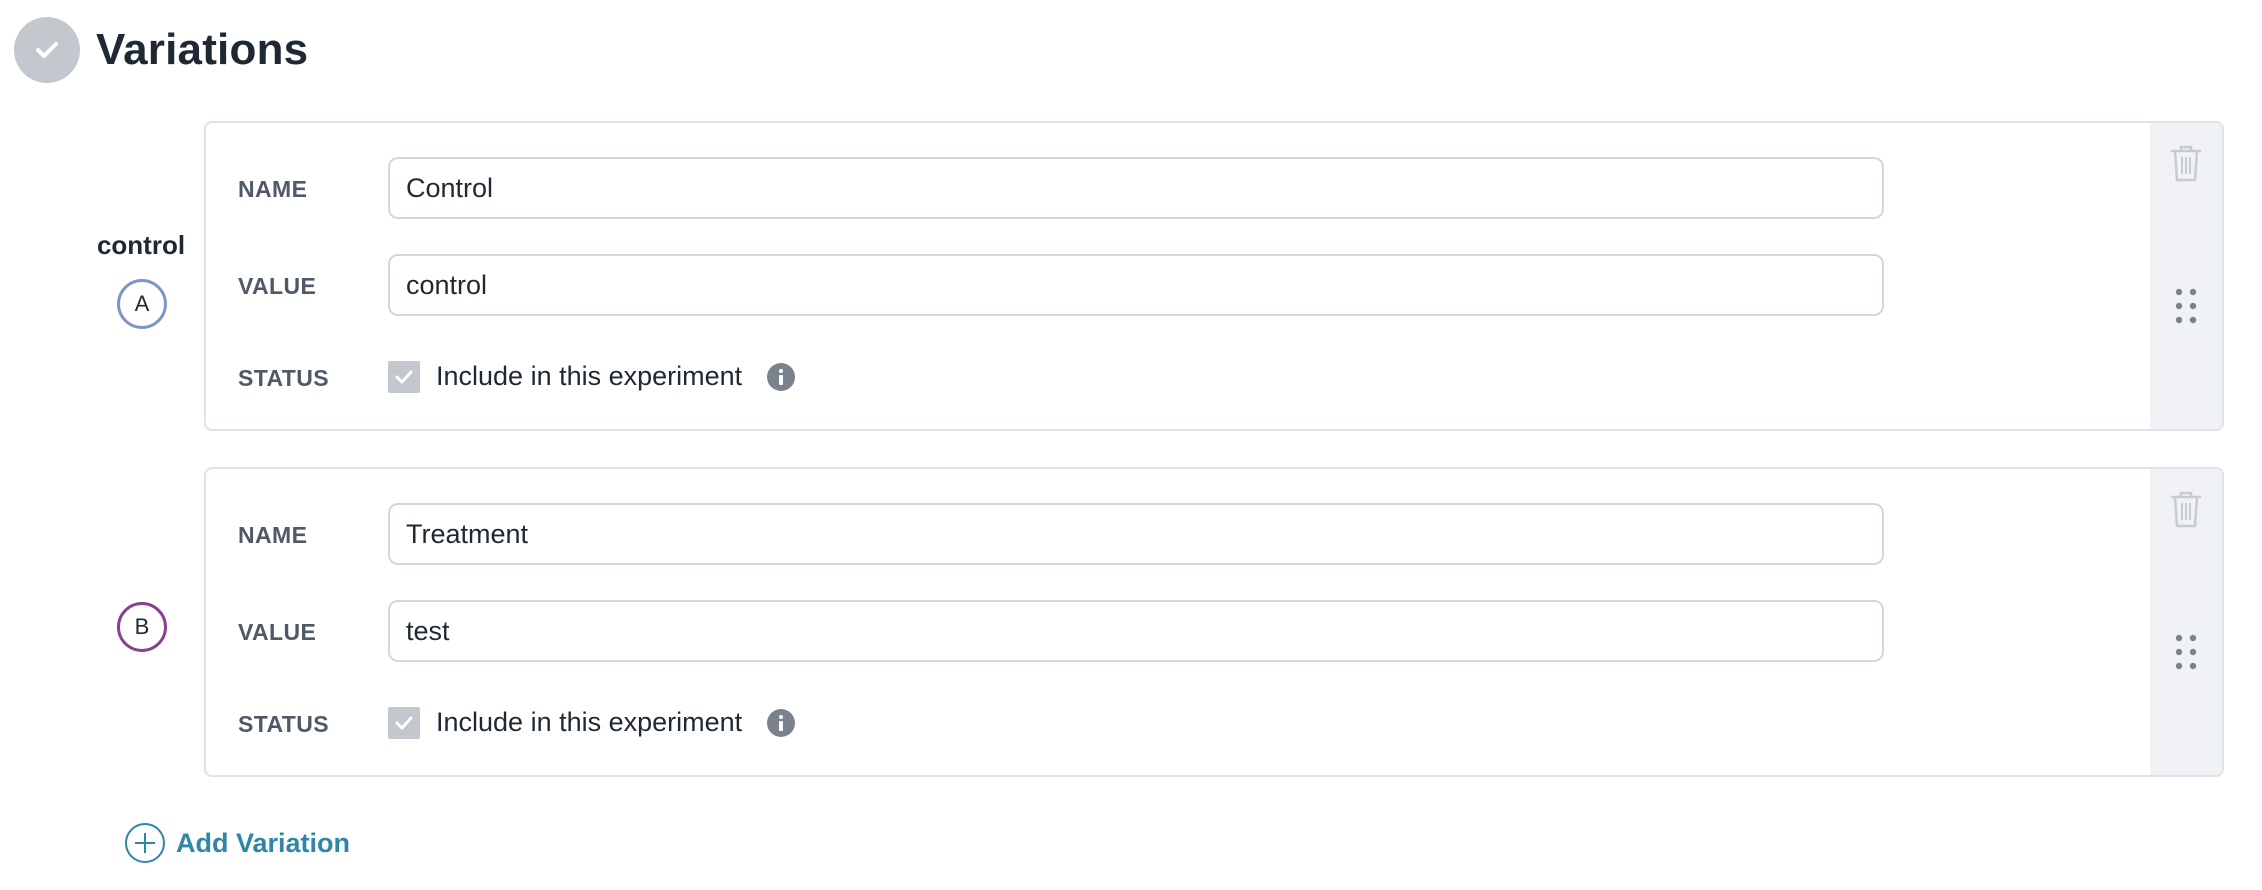  What do you see at coordinates (142, 304) in the screenshot?
I see `variation-letter-badge: A` at bounding box center [142, 304].